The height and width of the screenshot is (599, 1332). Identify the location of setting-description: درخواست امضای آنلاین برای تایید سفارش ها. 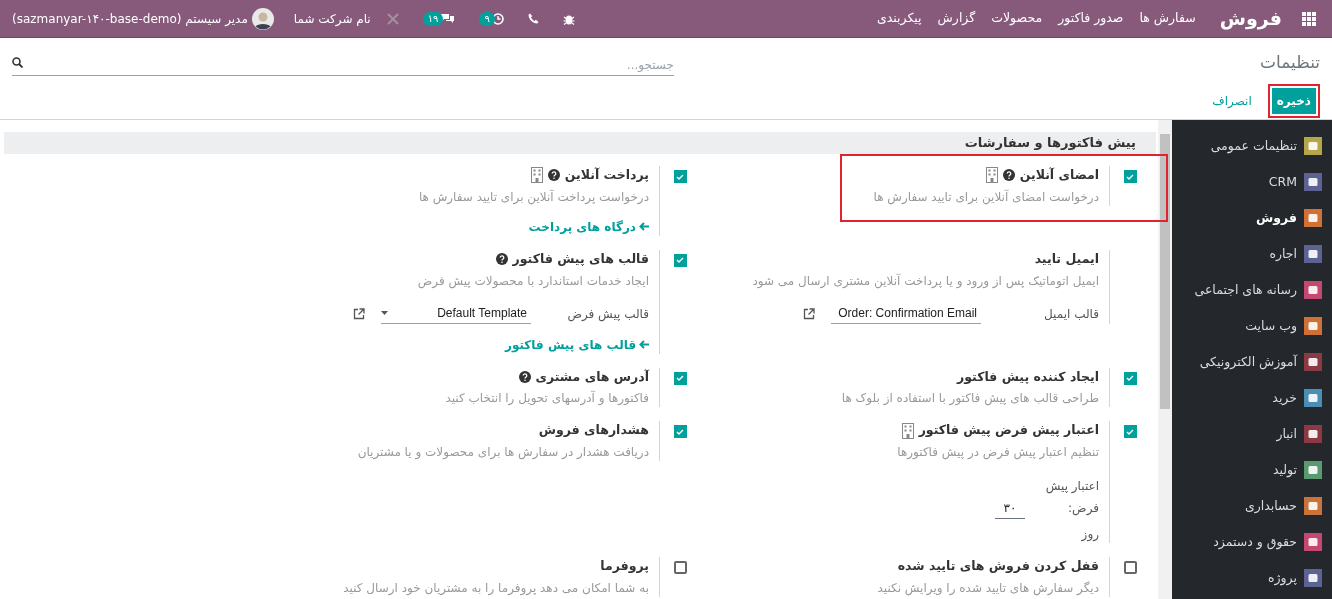
(986, 197).